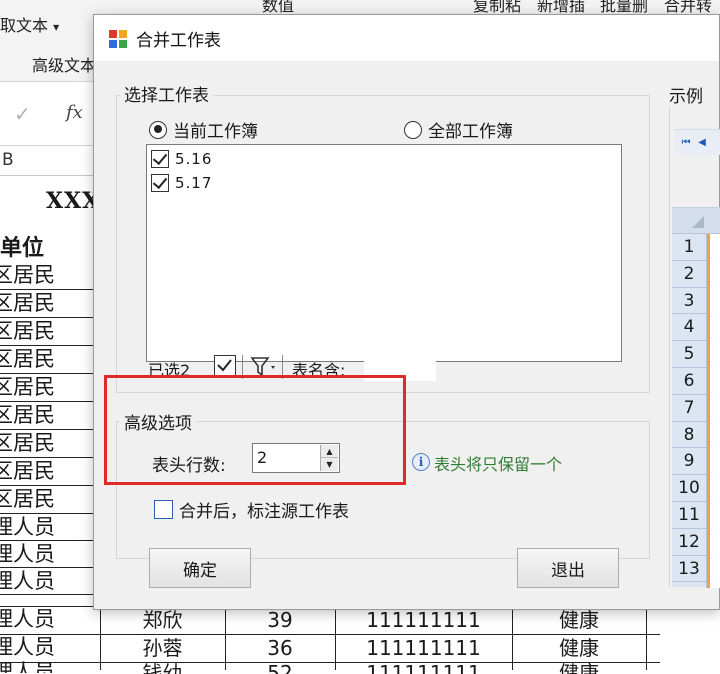 The image size is (720, 674). Describe the element at coordinates (384, 159) in the screenshot. I see `list-item: 5.16` at that location.